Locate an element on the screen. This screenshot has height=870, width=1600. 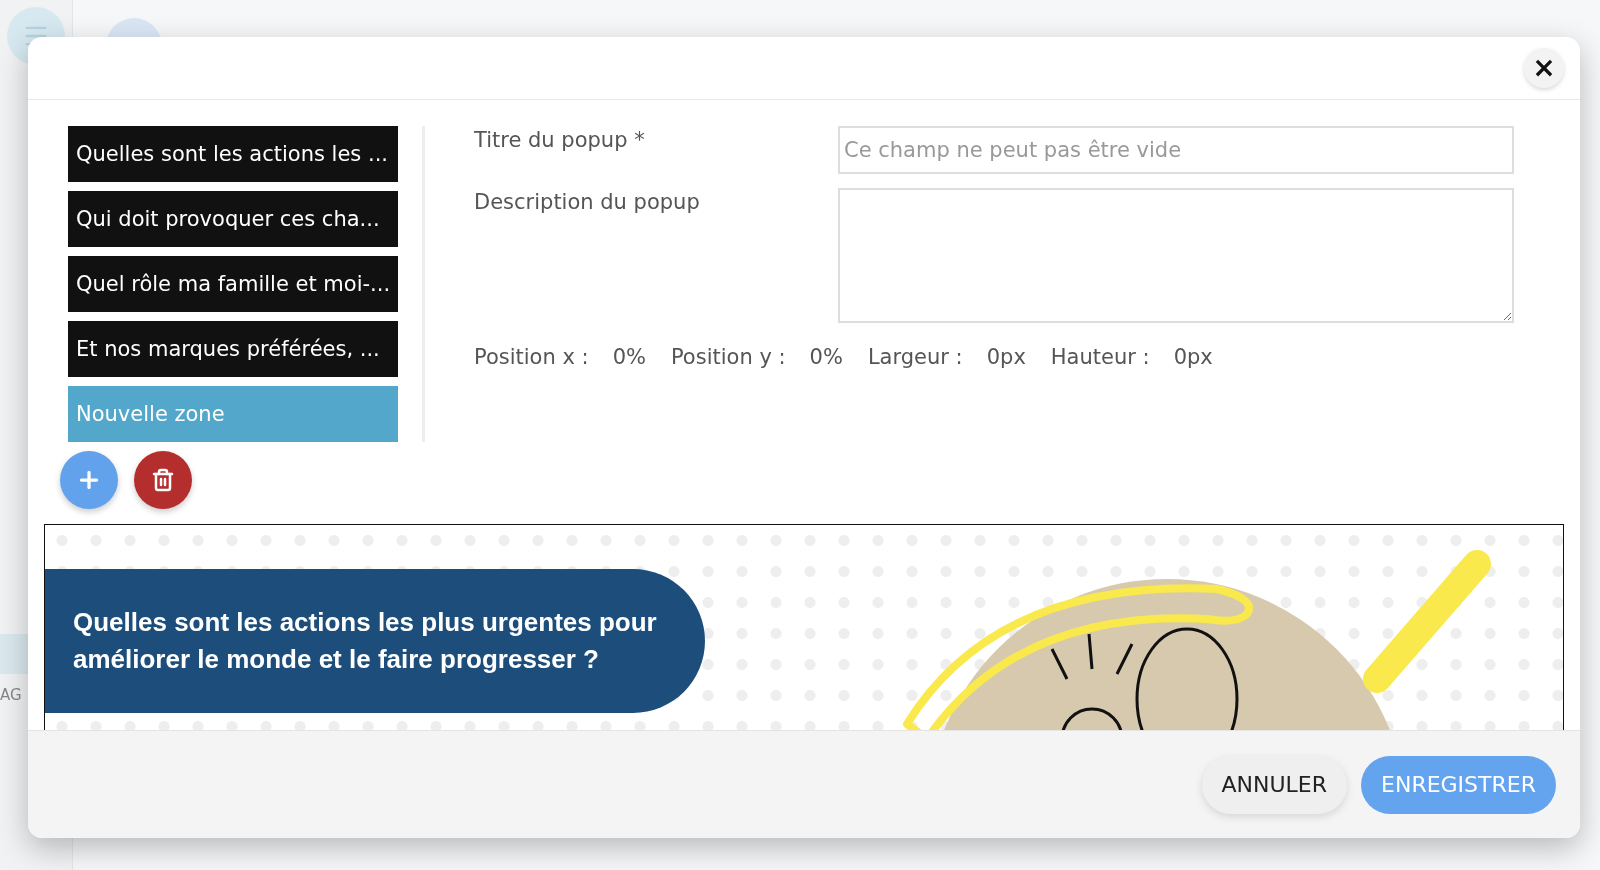
delete-button is located at coordinates (163, 480).